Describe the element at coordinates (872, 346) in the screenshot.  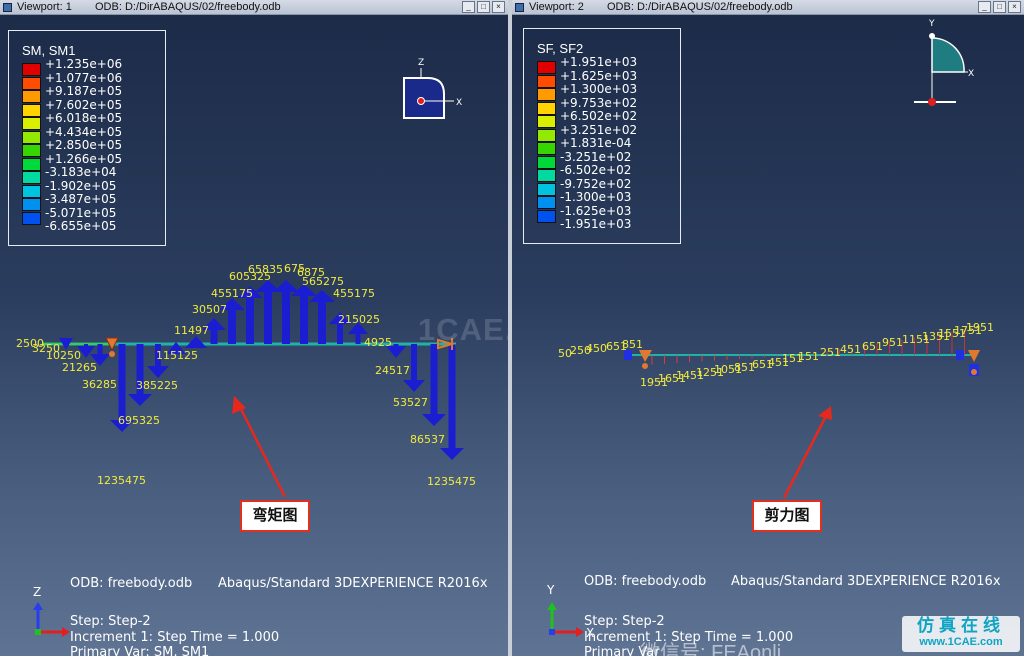
I see `value-label: 651` at that location.